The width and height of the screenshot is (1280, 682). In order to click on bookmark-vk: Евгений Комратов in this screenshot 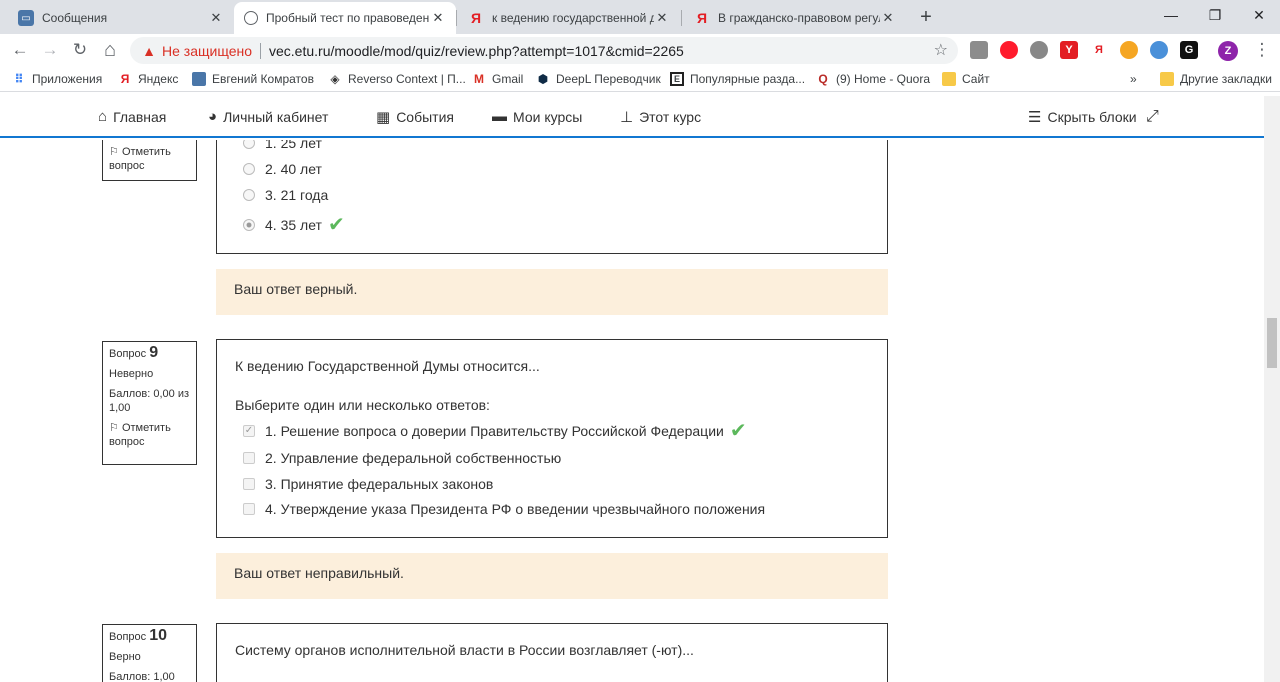, I will do `click(253, 79)`.